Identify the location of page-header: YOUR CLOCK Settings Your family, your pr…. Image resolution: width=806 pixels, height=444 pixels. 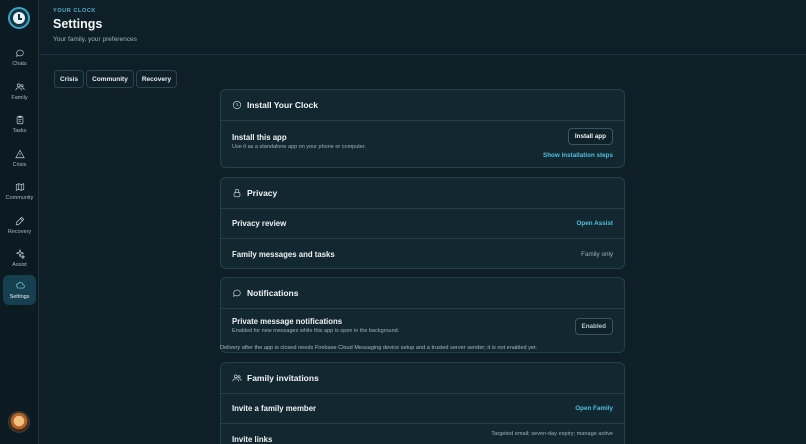
(423, 27).